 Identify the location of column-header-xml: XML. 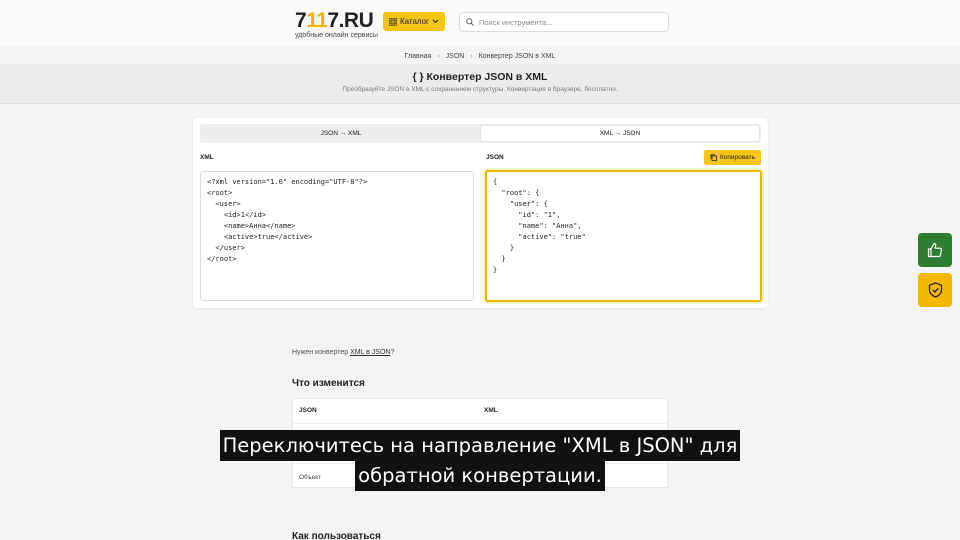
(491, 410).